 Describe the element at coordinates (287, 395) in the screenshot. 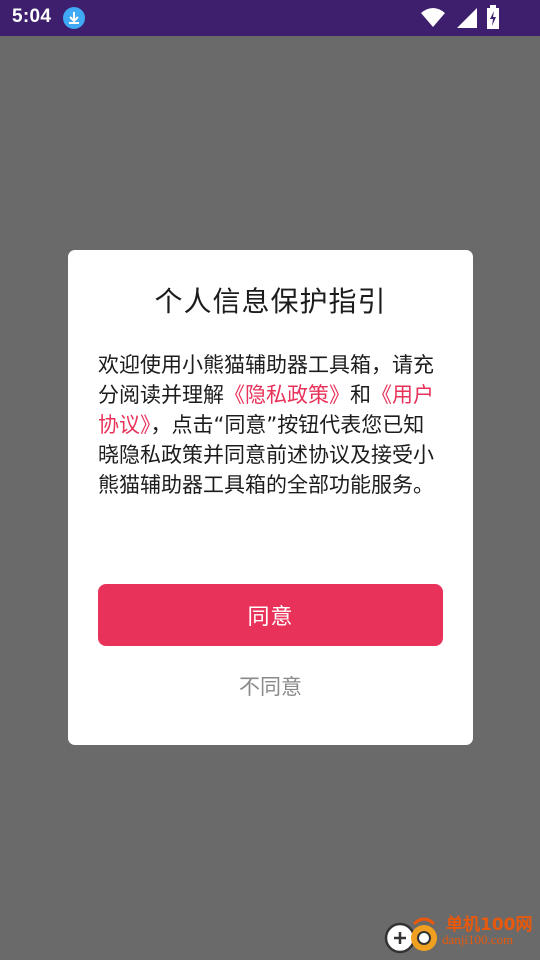

I see `privacy-policy-link: 《隐私政策》` at that location.